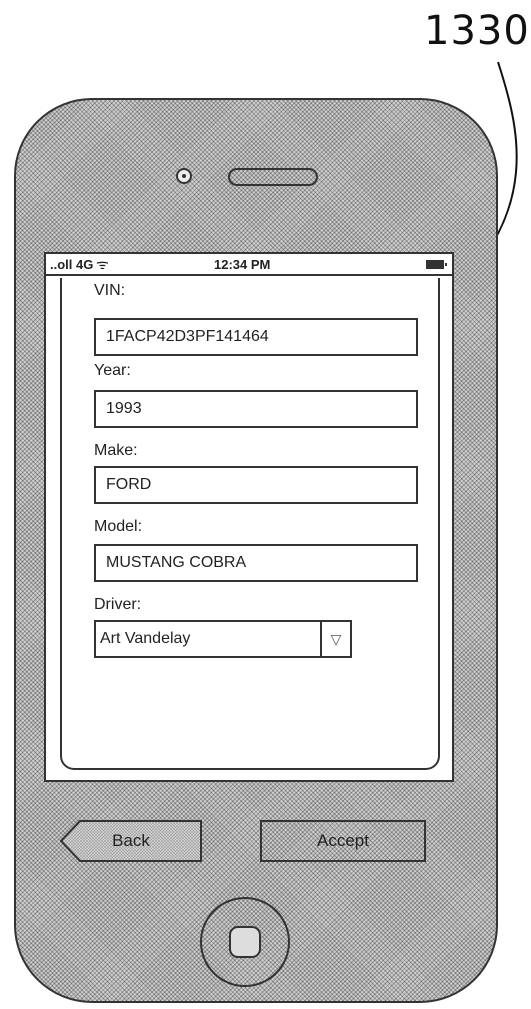 The image size is (531, 1009). What do you see at coordinates (256, 563) in the screenshot?
I see `model-field: MUSTANG COBRA` at bounding box center [256, 563].